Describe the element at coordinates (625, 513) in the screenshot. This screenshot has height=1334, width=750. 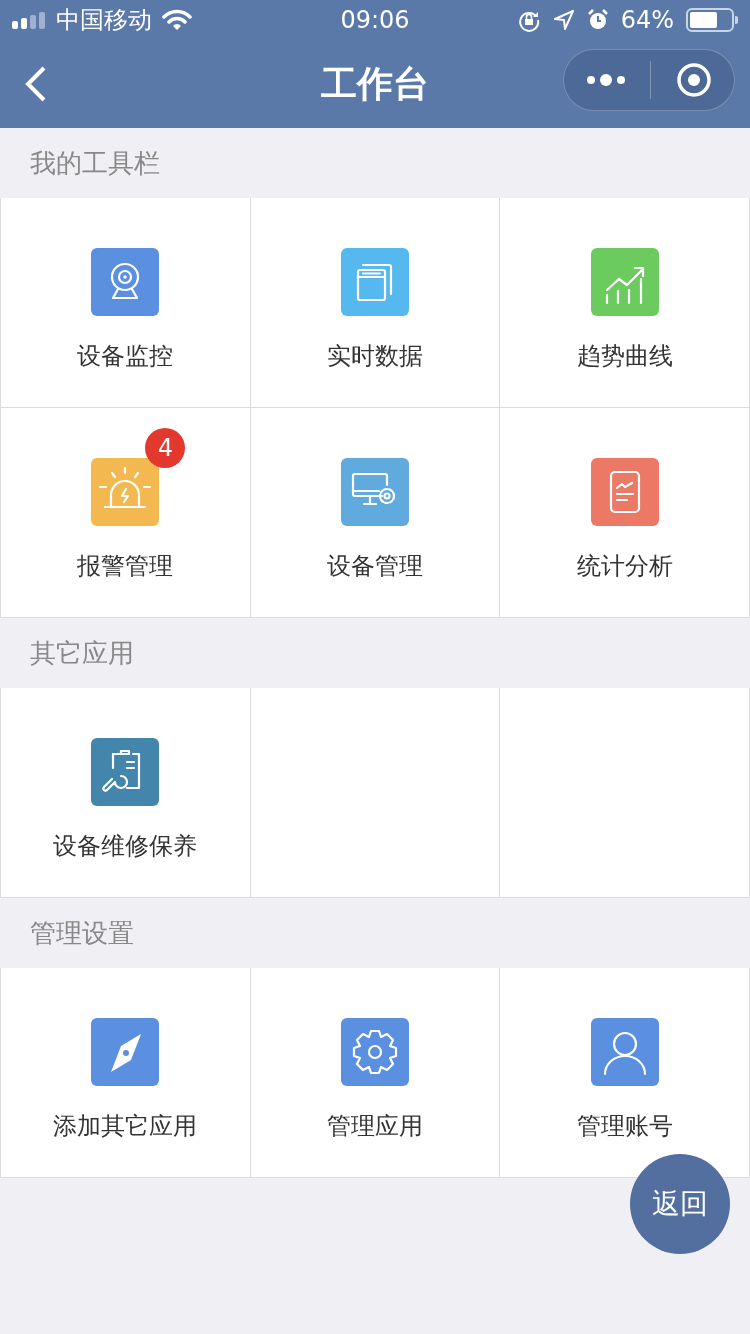
I see `app-tile: 统计分析` at that location.